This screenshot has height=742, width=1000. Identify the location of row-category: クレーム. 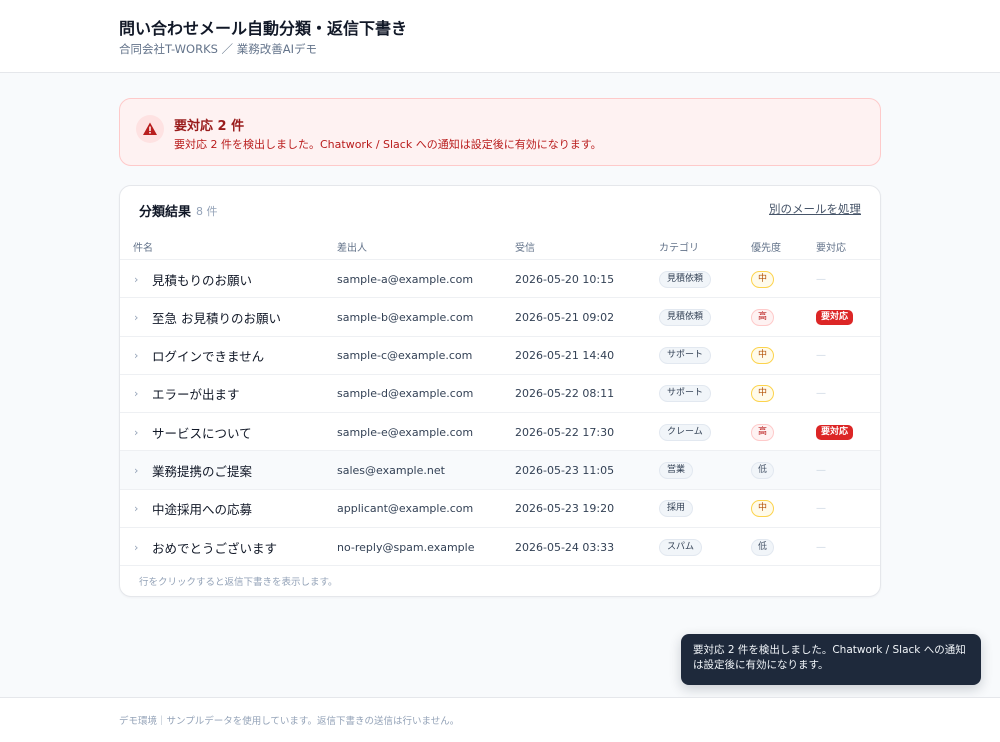
(685, 432).